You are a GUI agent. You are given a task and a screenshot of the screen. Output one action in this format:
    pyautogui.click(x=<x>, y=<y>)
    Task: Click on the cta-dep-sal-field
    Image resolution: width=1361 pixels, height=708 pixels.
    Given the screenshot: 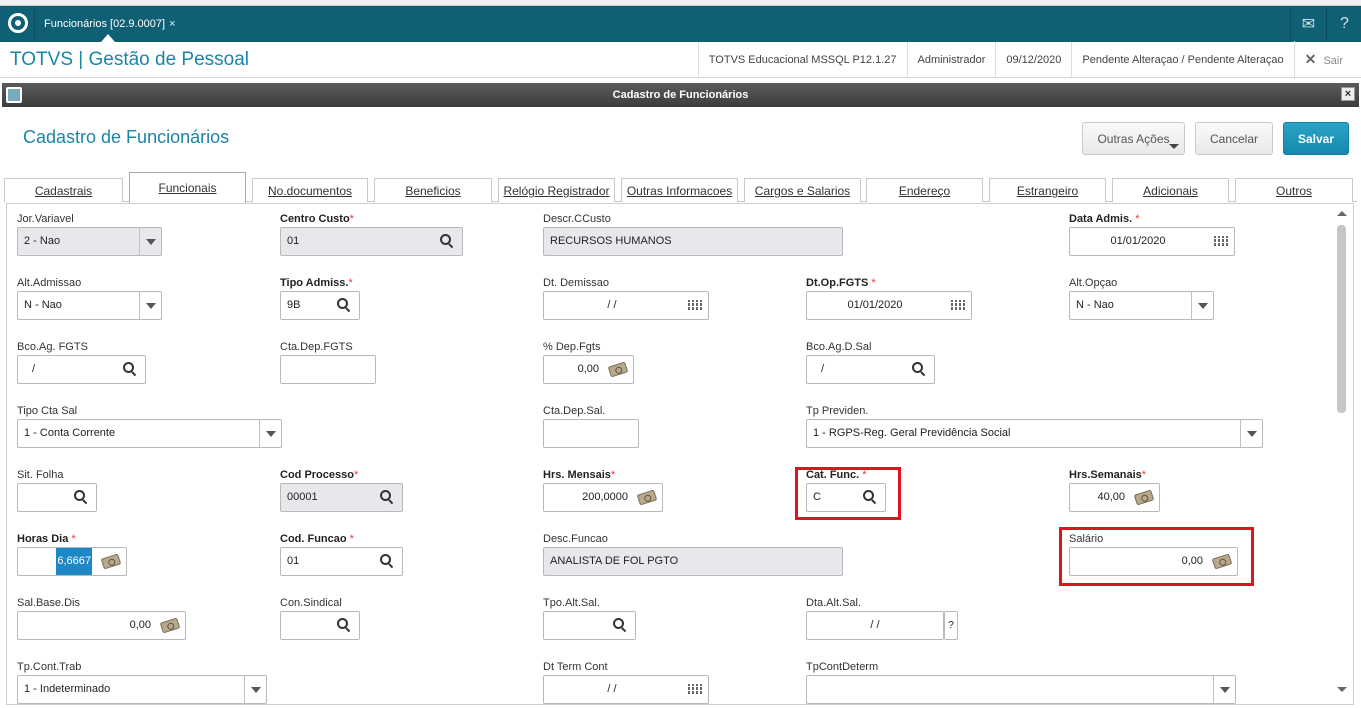 What is the action you would take?
    pyautogui.click(x=591, y=433)
    